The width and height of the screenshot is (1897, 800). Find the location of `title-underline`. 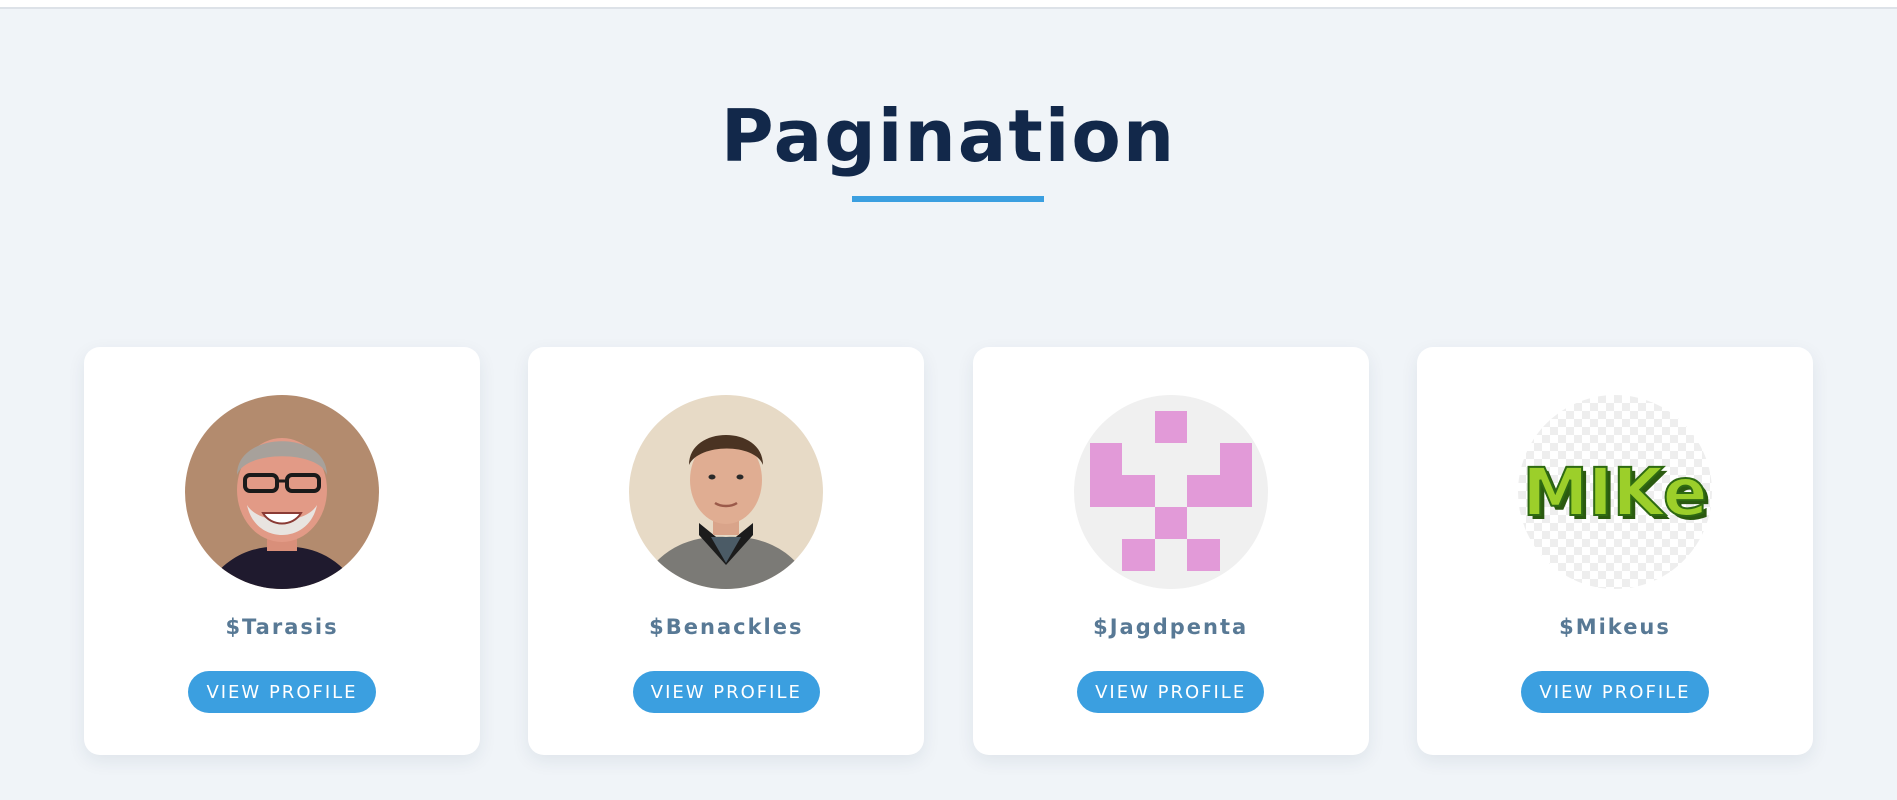

title-underline is located at coordinates (948, 199).